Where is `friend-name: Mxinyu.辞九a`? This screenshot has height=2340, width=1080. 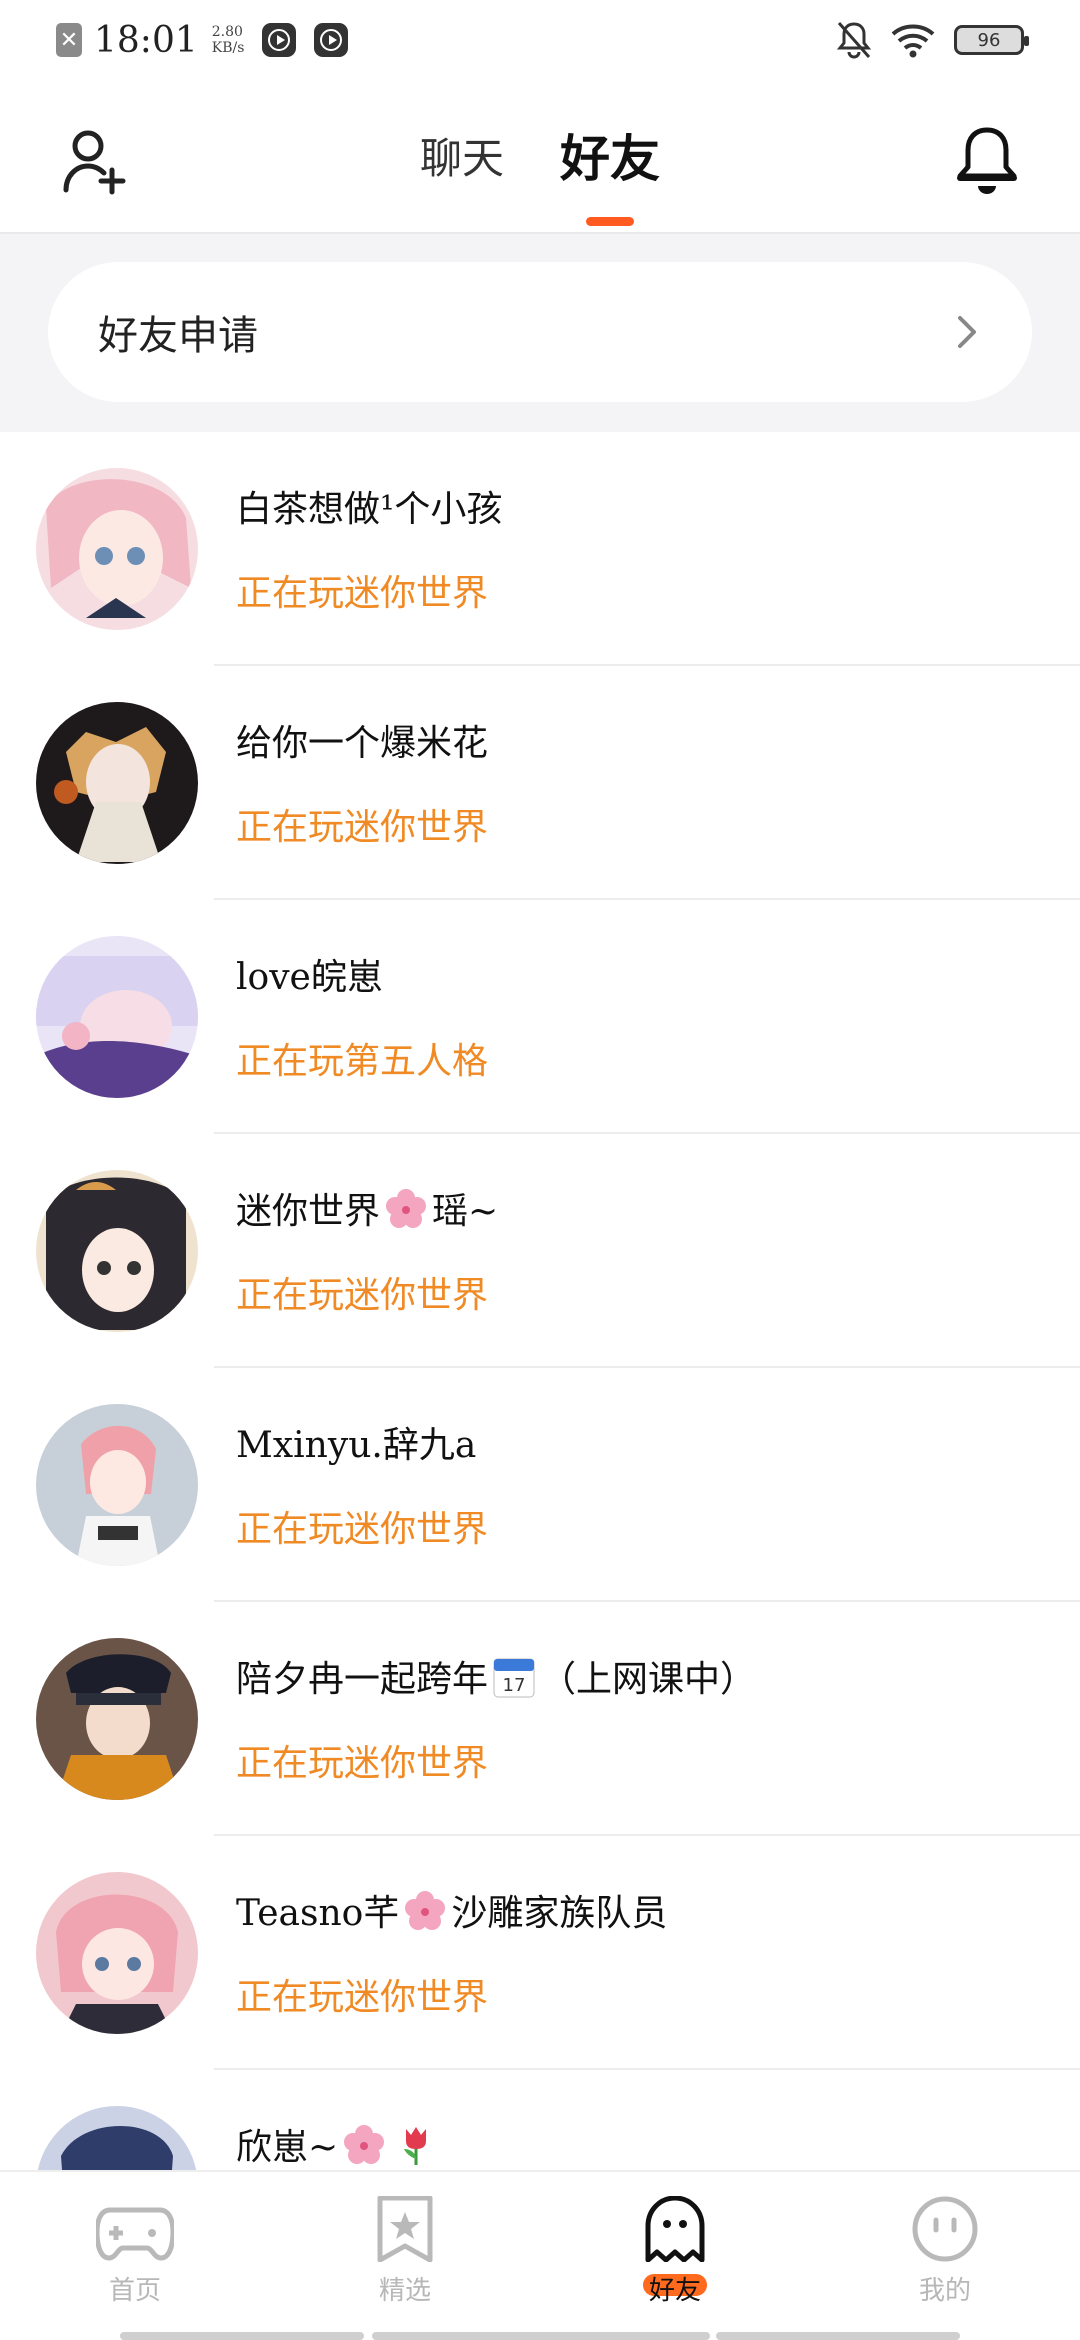
friend-name: Mxinyu.辞九a is located at coordinates (356, 1445).